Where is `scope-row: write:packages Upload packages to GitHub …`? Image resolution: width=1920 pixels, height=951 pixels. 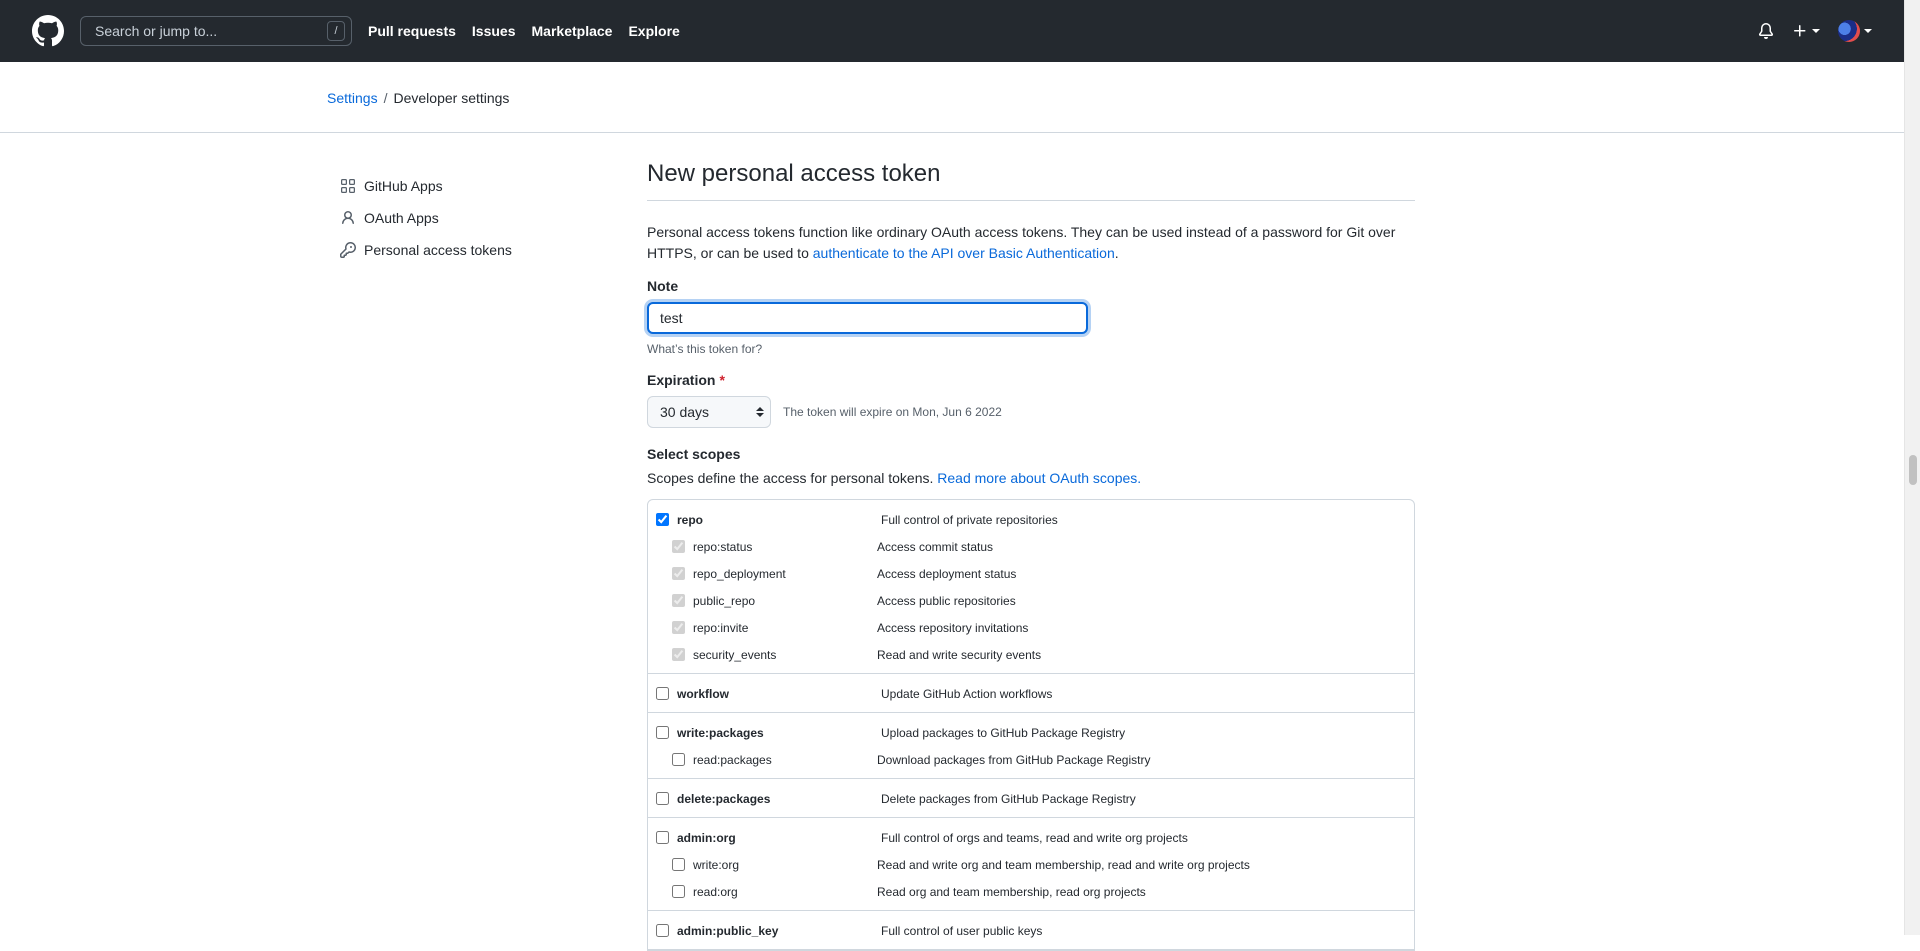 scope-row: write:packages Upload packages to GitHub … is located at coordinates (1031, 732).